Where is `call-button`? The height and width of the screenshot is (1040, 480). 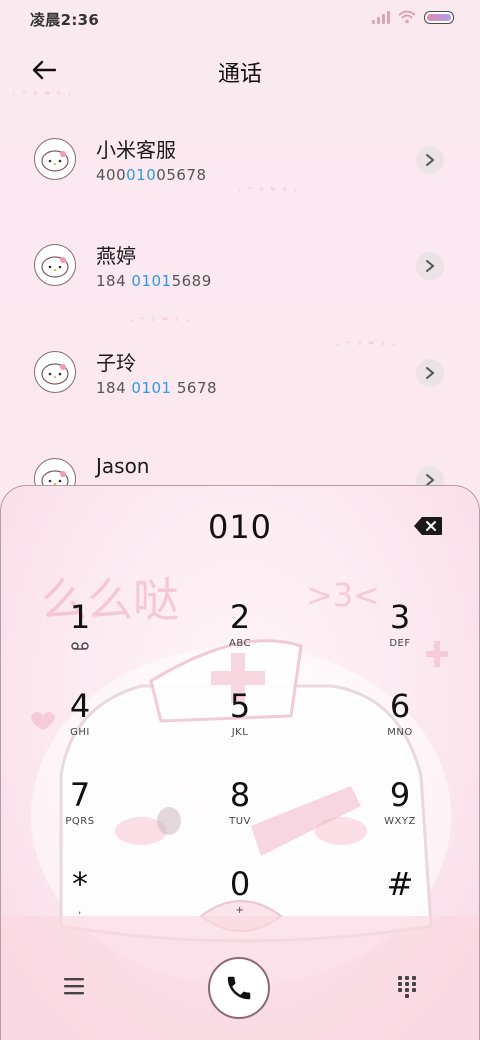
call-button is located at coordinates (239, 988).